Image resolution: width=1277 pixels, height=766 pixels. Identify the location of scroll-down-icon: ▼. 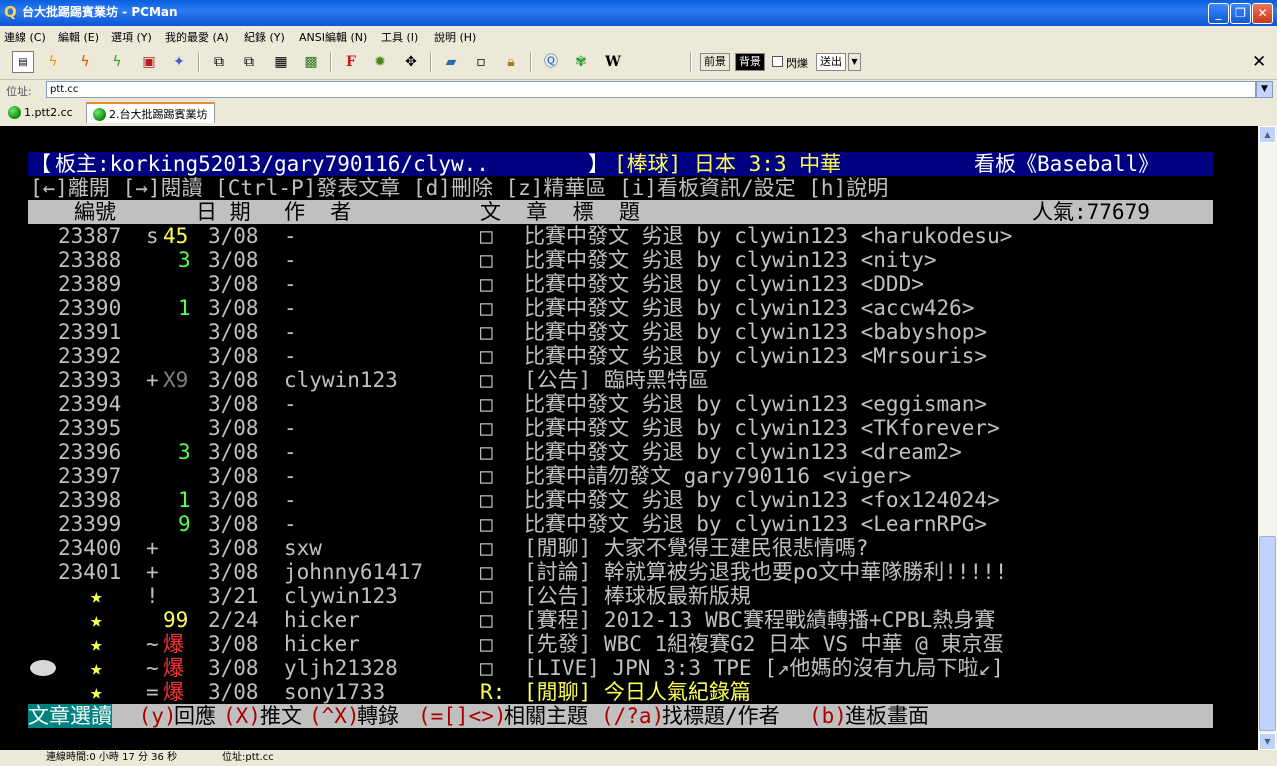
(1267, 741).